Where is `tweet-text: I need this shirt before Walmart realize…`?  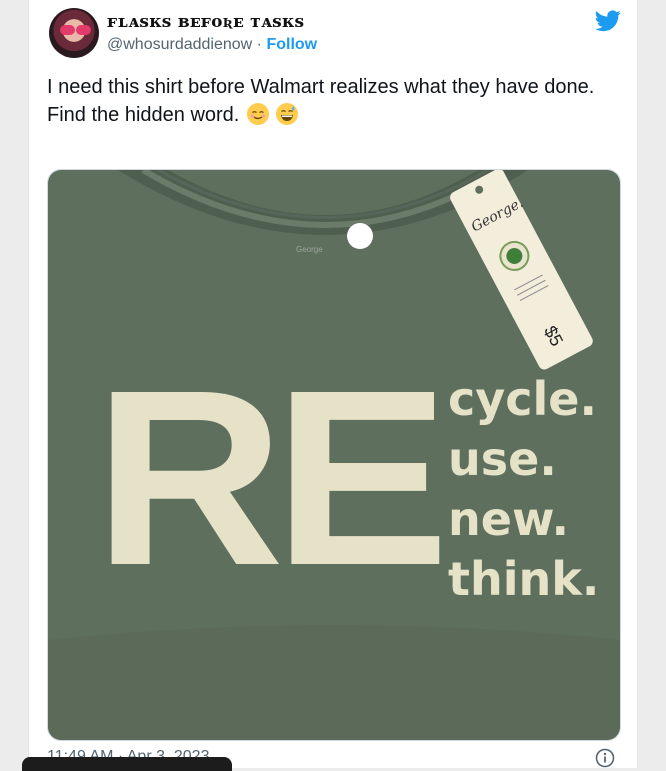
tweet-text: I need this shirt before Walmart realize… is located at coordinates (332, 101).